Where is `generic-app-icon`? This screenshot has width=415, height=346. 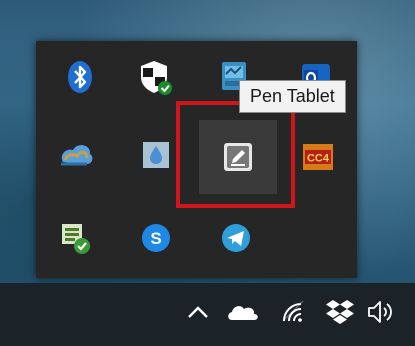
generic-app-icon is located at coordinates (156, 155).